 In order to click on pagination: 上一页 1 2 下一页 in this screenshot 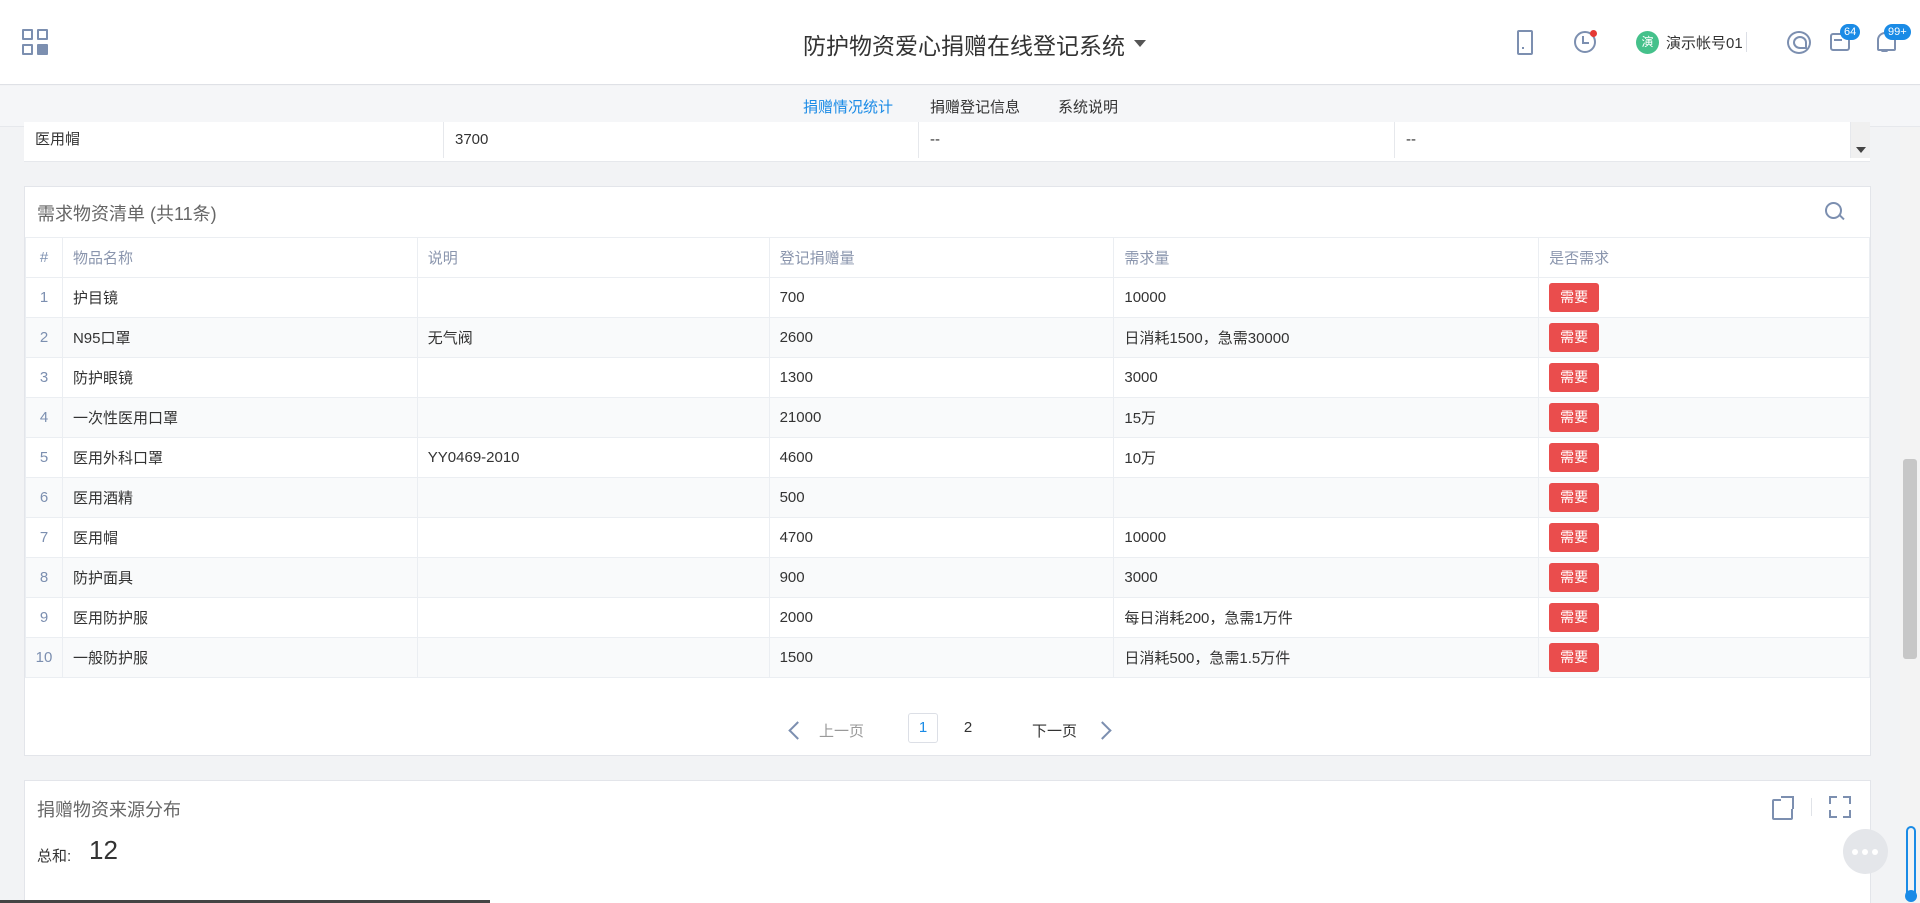, I will do `click(947, 729)`.